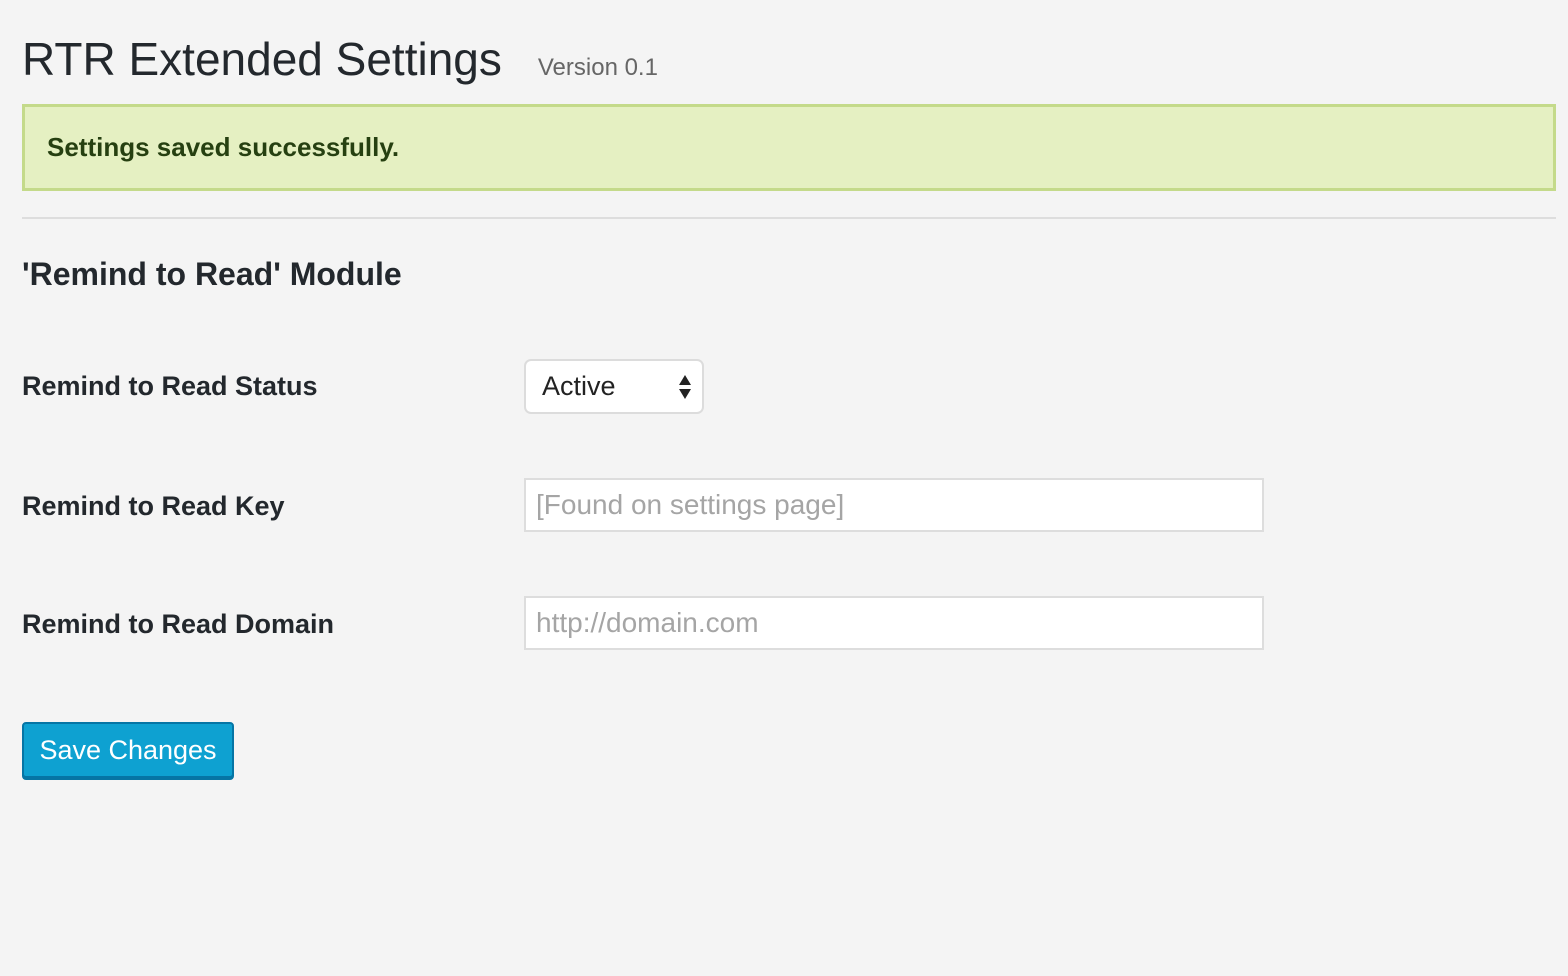 This screenshot has height=976, width=1568. What do you see at coordinates (153, 506) in the screenshot?
I see `key-label: Remind to Read Key` at bounding box center [153, 506].